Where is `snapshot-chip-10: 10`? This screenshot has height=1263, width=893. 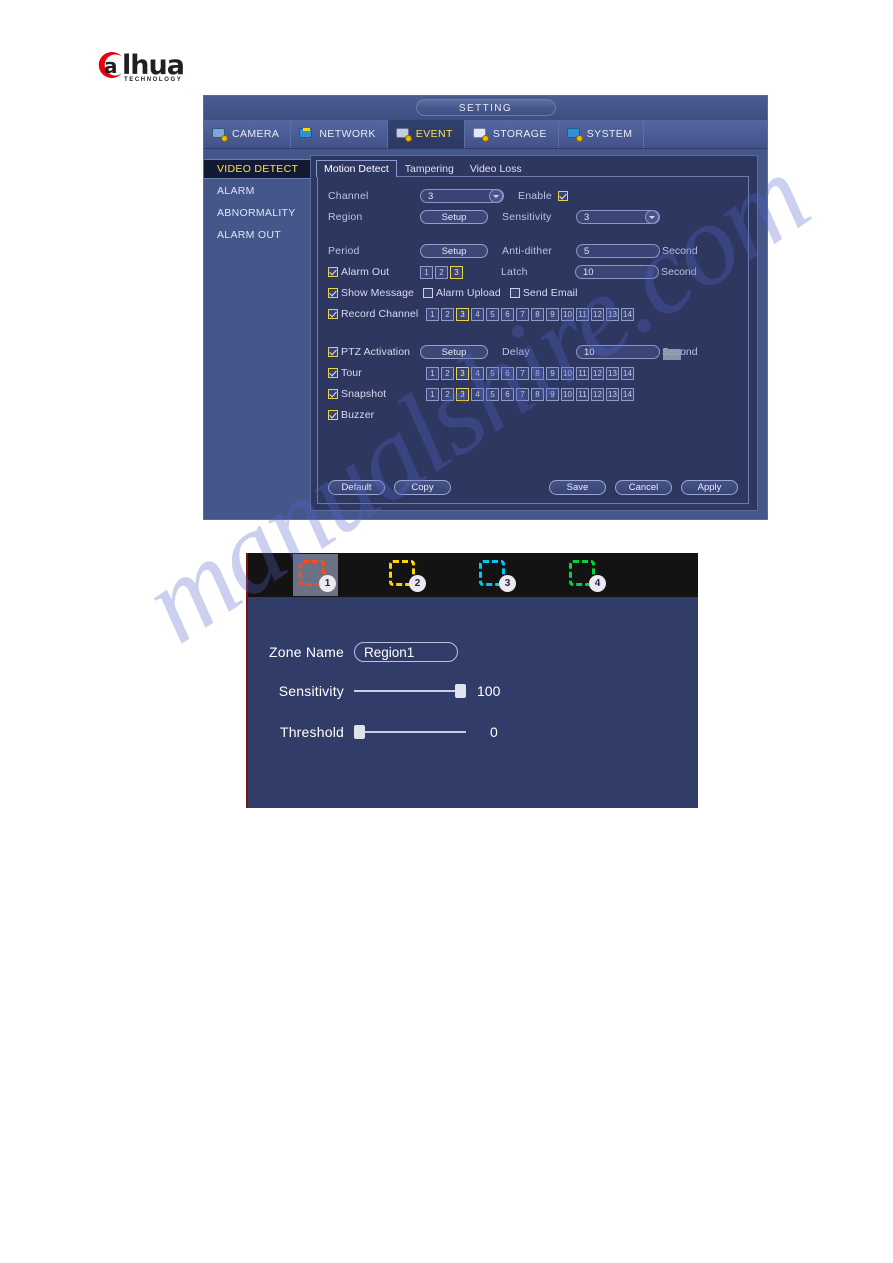
snapshot-chip-10: 10 is located at coordinates (567, 394).